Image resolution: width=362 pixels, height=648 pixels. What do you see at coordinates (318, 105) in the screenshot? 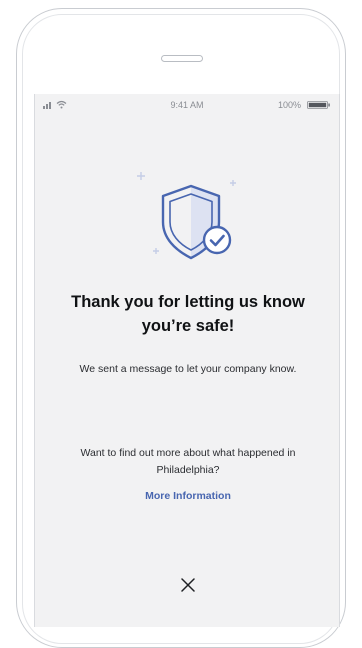
I see `battery-icon` at bounding box center [318, 105].